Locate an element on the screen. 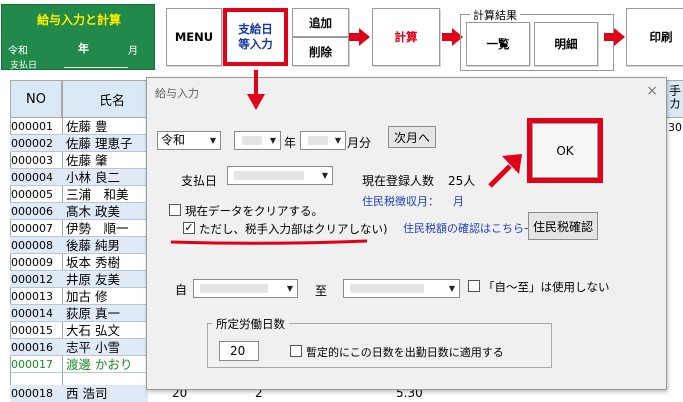 Image resolution: width=683 pixels, height=402 pixels. ok-button: OK is located at coordinates (565, 150).